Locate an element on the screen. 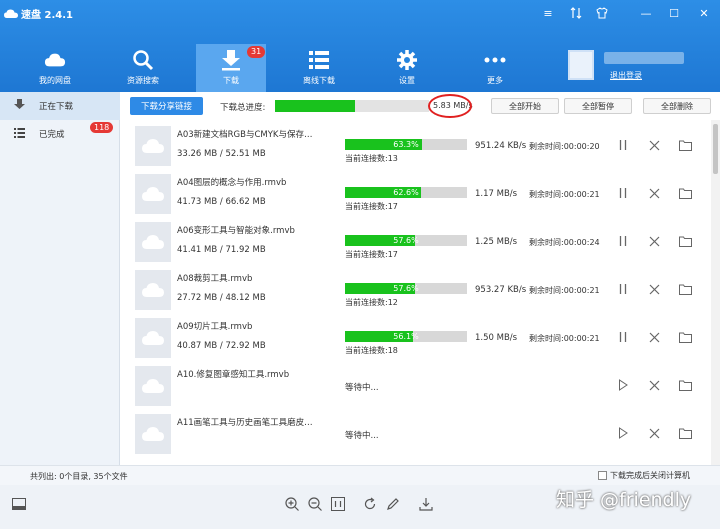 This screenshot has width=720, height=529. app-logo-icon is located at coordinates (11, 13).